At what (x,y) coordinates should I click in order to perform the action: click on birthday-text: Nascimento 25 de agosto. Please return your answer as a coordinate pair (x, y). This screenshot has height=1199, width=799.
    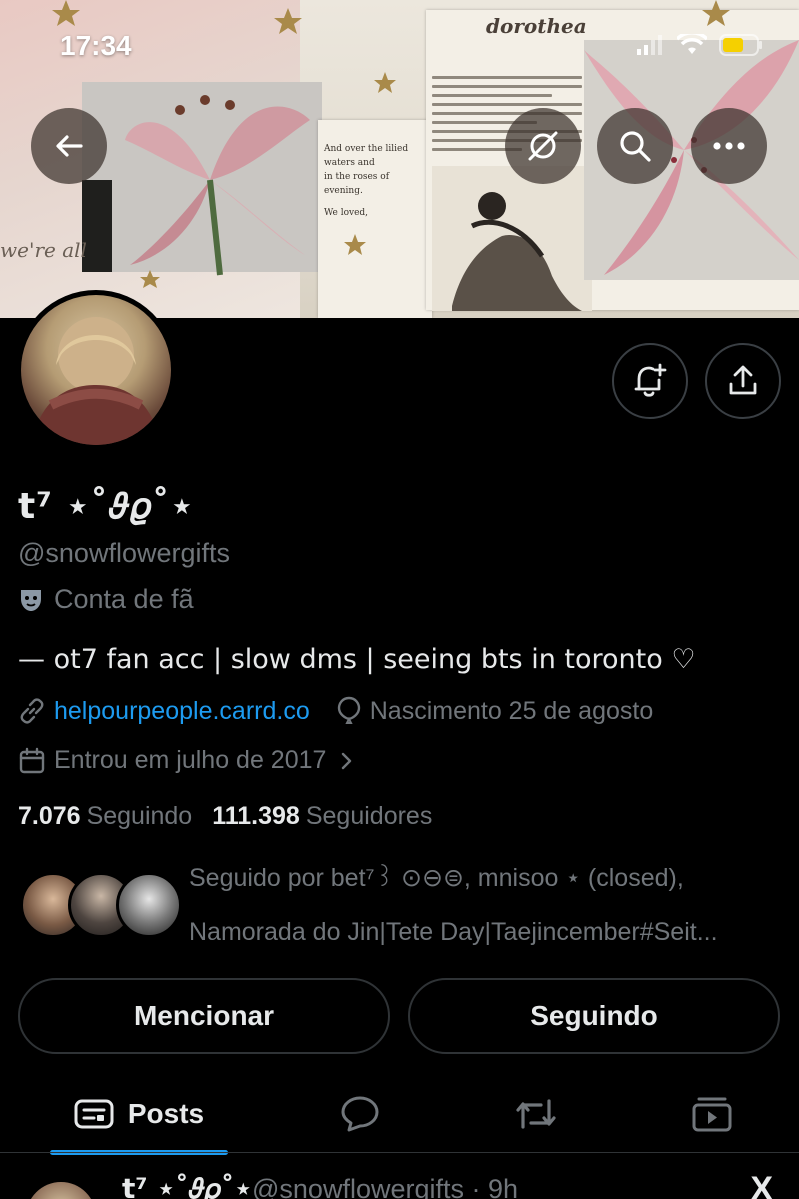
    Looking at the image, I should click on (511, 710).